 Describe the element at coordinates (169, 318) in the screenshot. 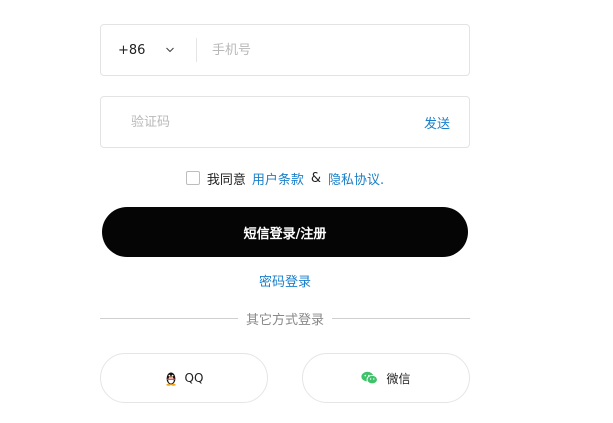

I see `divider-line-left` at that location.